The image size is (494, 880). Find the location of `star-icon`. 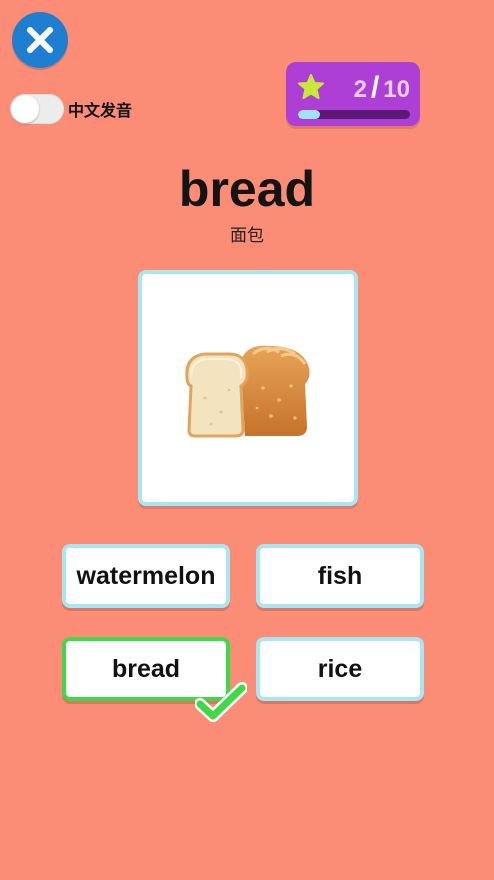

star-icon is located at coordinates (311, 86).